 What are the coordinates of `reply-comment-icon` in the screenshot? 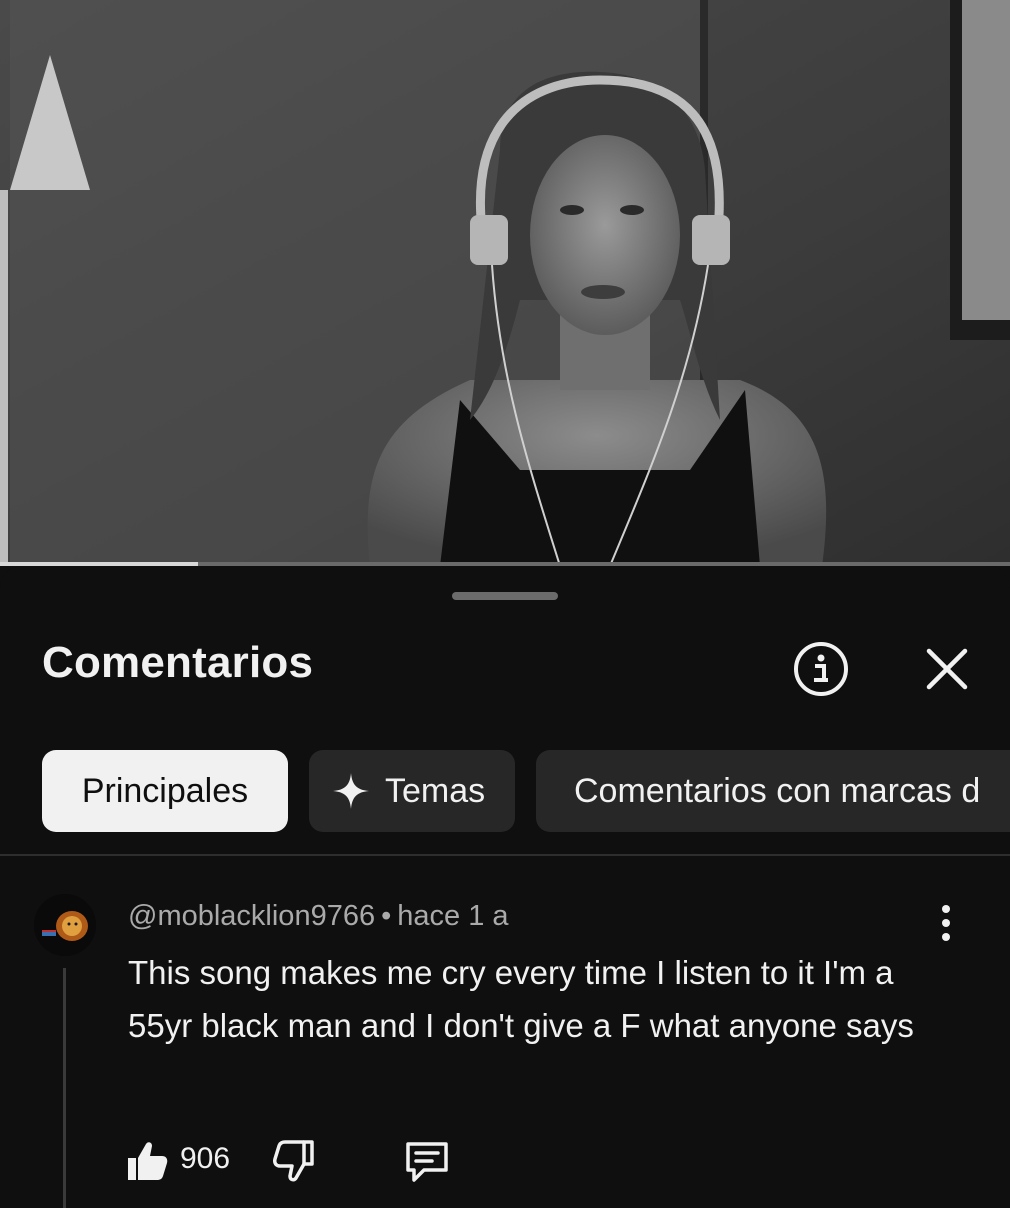 It's located at (427, 1161).